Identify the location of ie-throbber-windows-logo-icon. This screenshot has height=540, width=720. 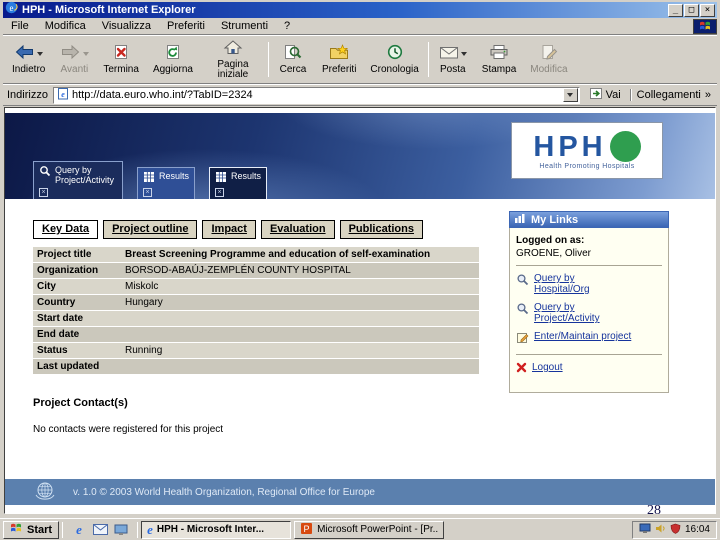
(705, 26).